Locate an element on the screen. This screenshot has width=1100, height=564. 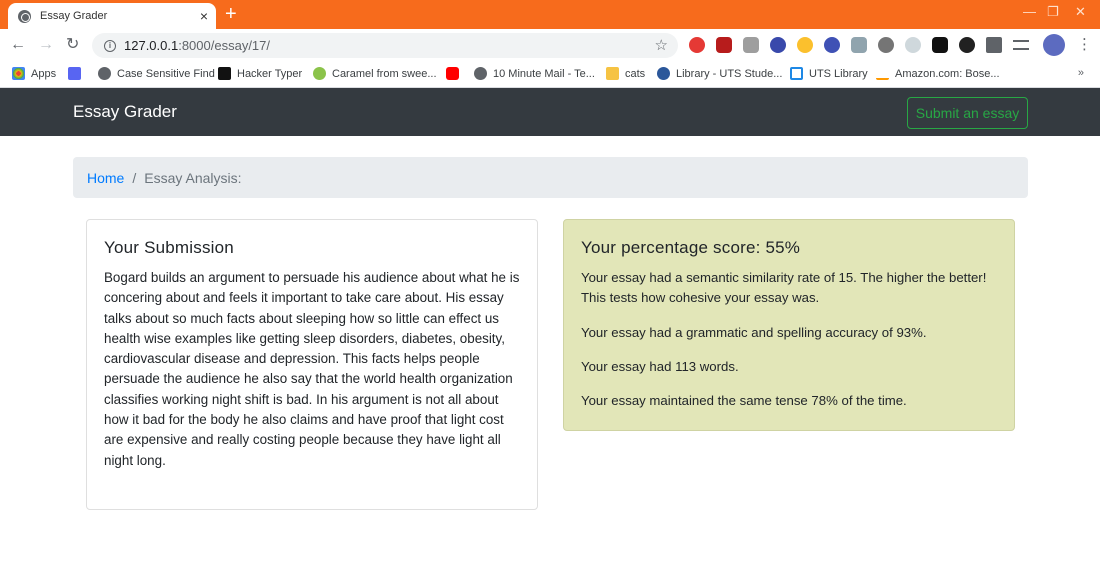
apps-grid-icon is located at coordinates (18, 73).